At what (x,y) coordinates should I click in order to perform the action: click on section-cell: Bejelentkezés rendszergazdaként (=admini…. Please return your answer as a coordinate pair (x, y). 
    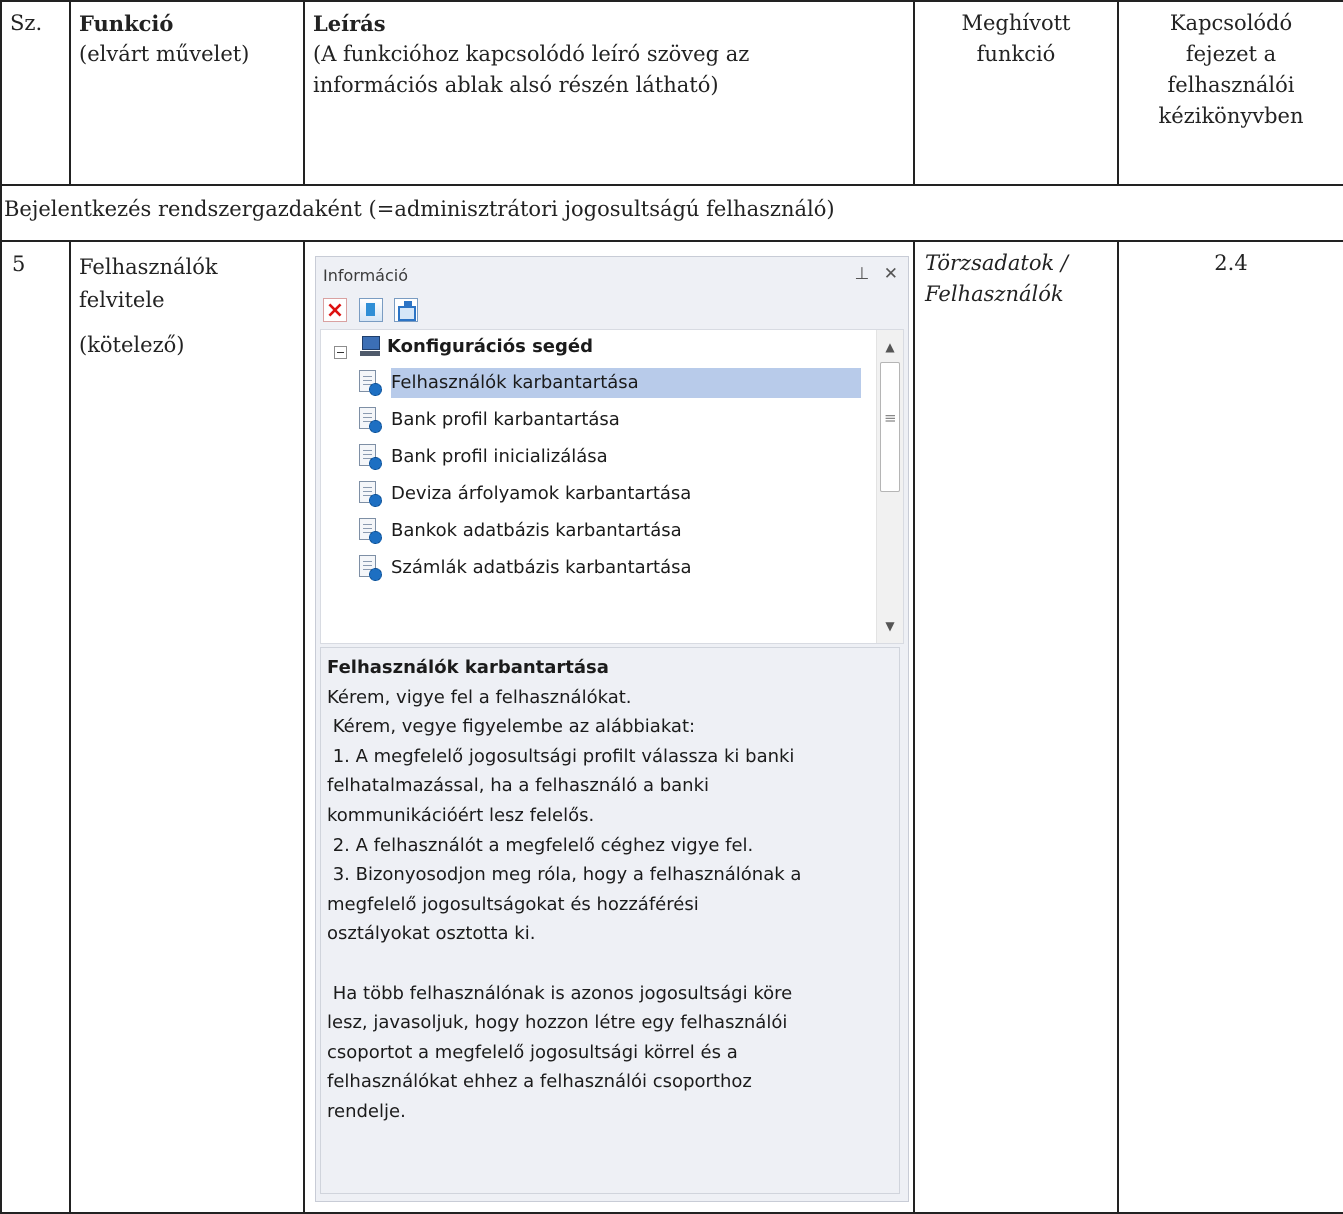
    Looking at the image, I should click on (671, 213).